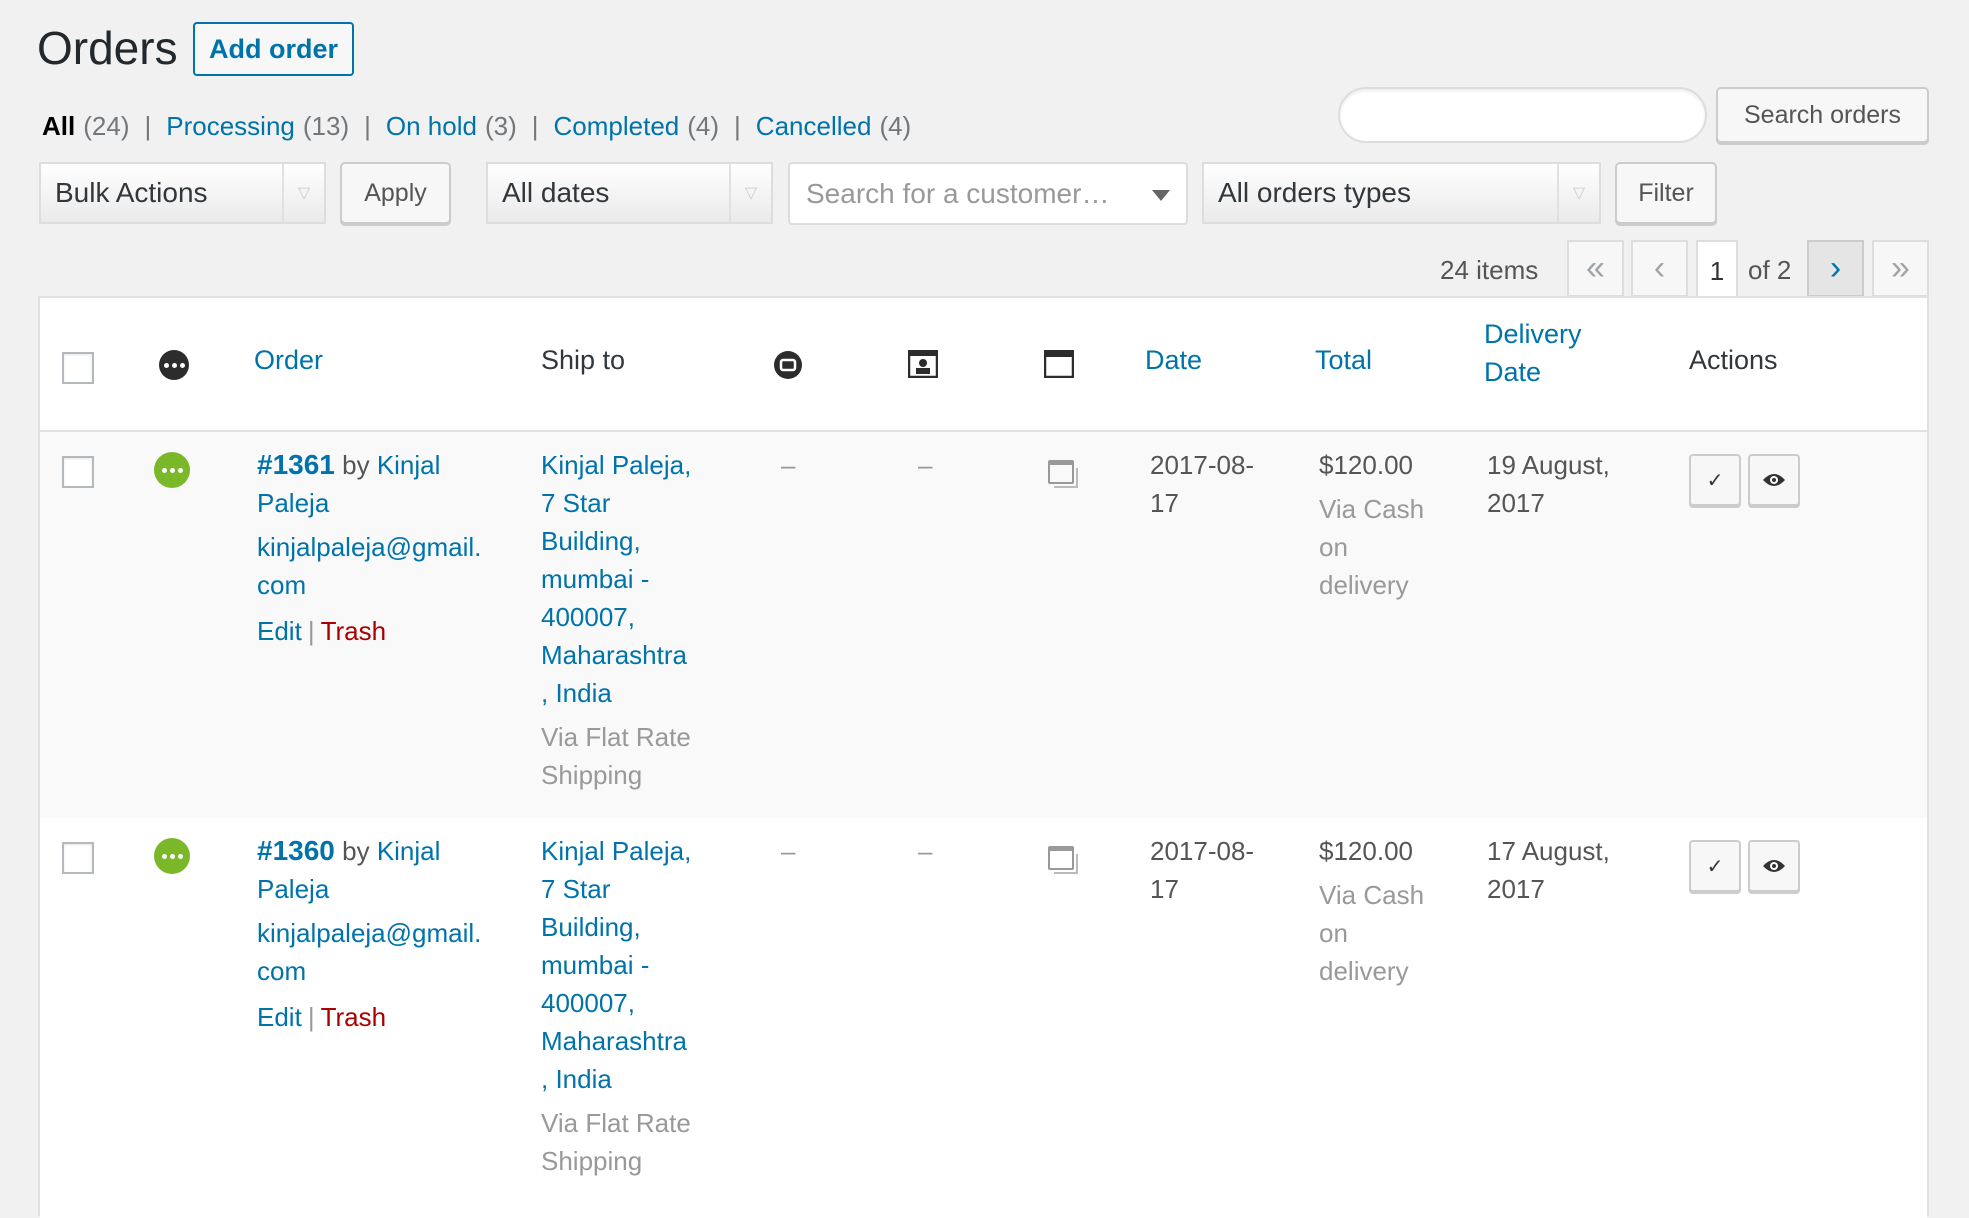  Describe the element at coordinates (1666, 193) in the screenshot. I see `filter-button: Filter` at that location.